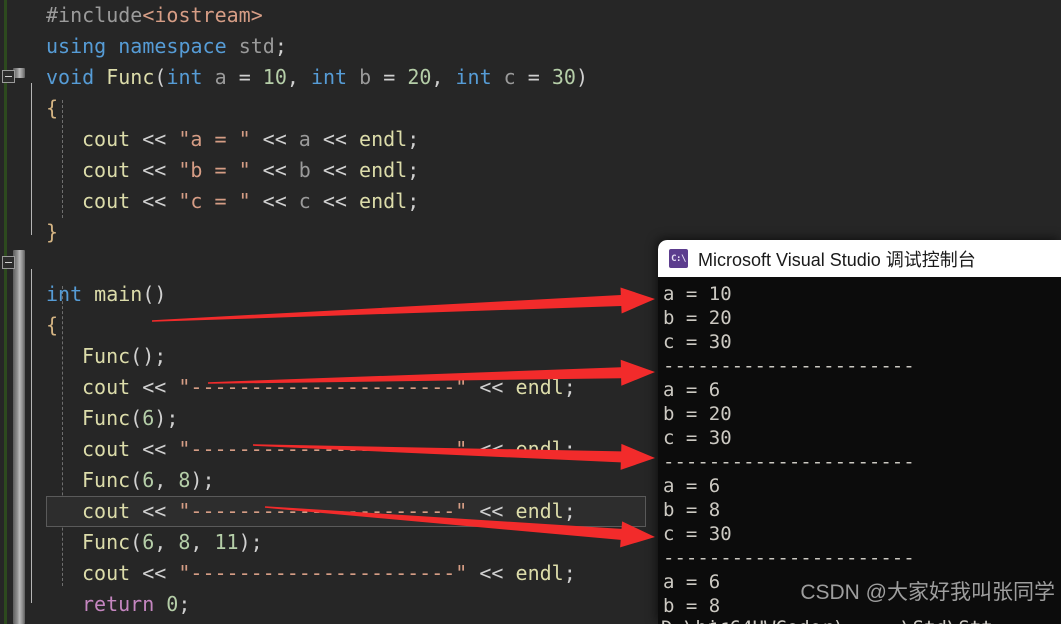 This screenshot has height=624, width=1061. I want to click on code-line: cout << "a = " << a << endl;, so click(250, 139).